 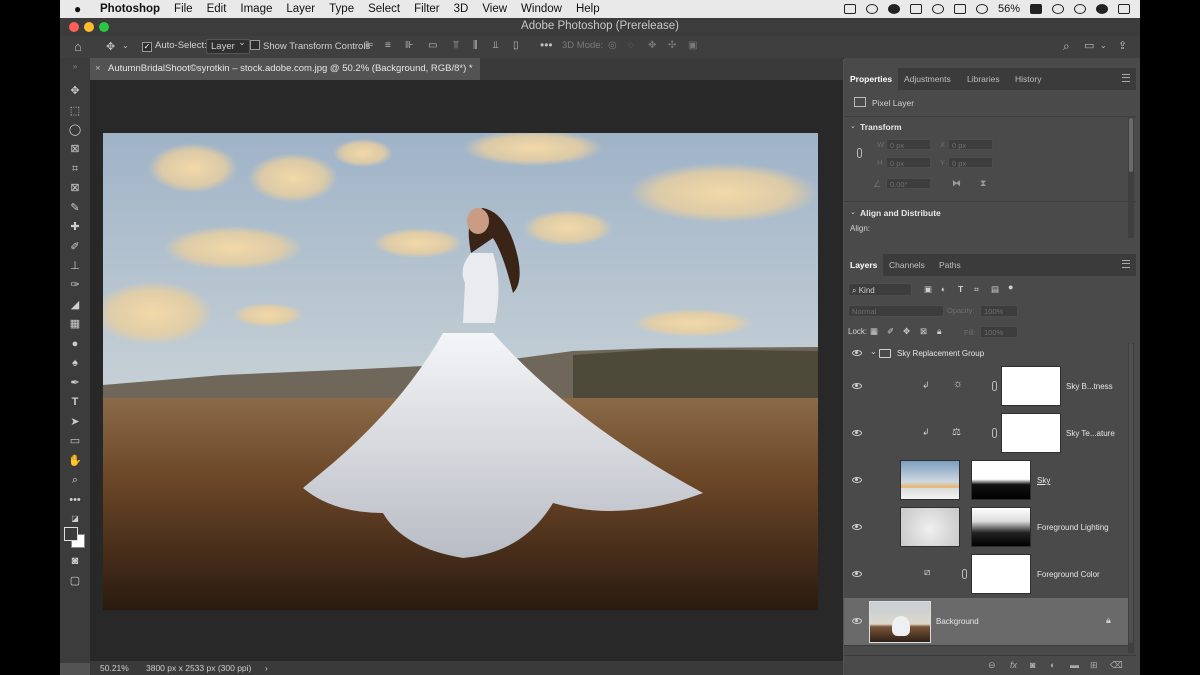 I want to click on layer-name: Sky Te...ature, so click(x=1090, y=433).